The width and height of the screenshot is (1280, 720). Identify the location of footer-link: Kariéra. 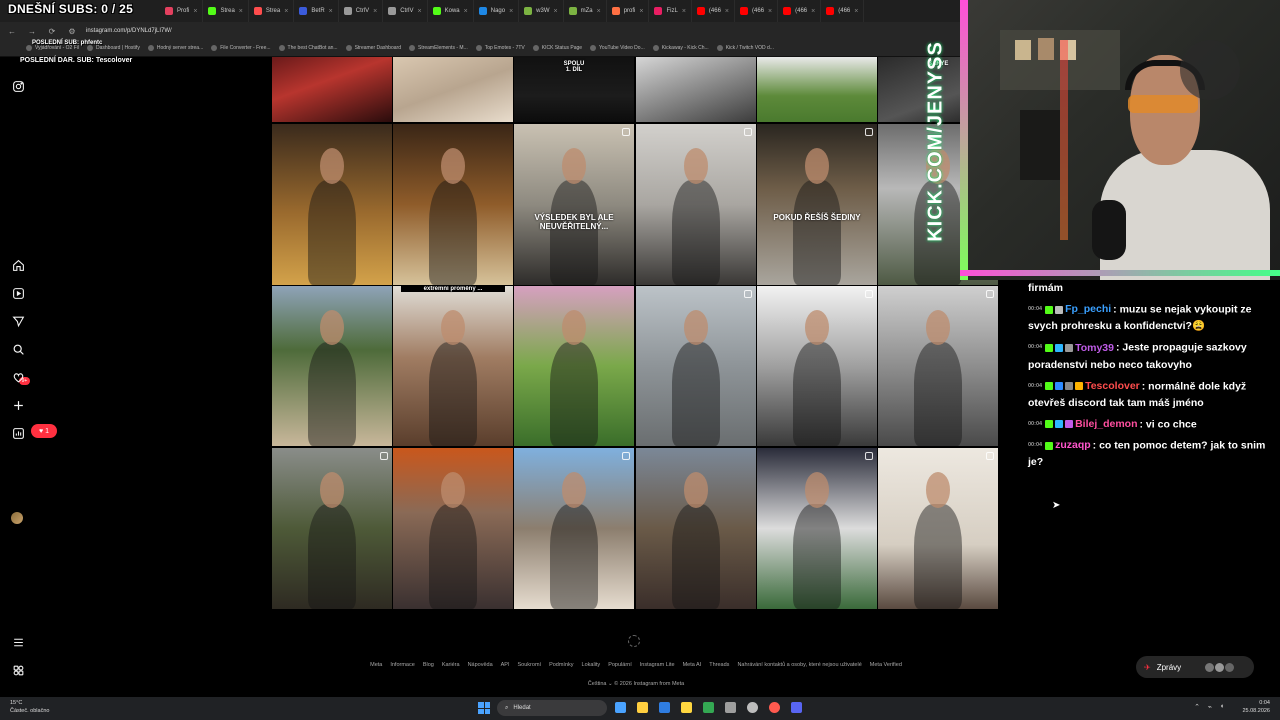
(451, 665).